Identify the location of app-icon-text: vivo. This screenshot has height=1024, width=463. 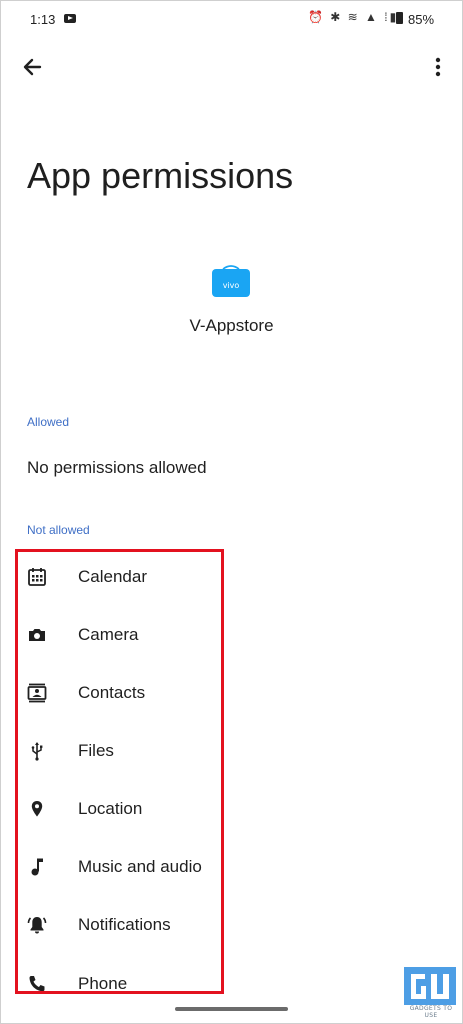
(231, 285).